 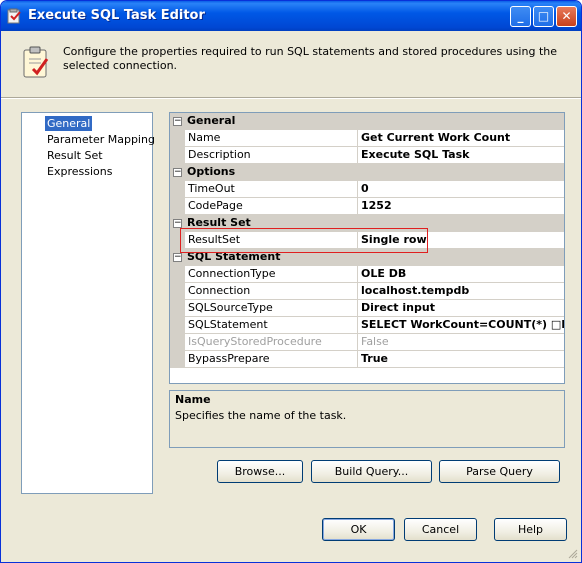 I want to click on property-row-resultset: ResultSet Single row, so click(x=367, y=240).